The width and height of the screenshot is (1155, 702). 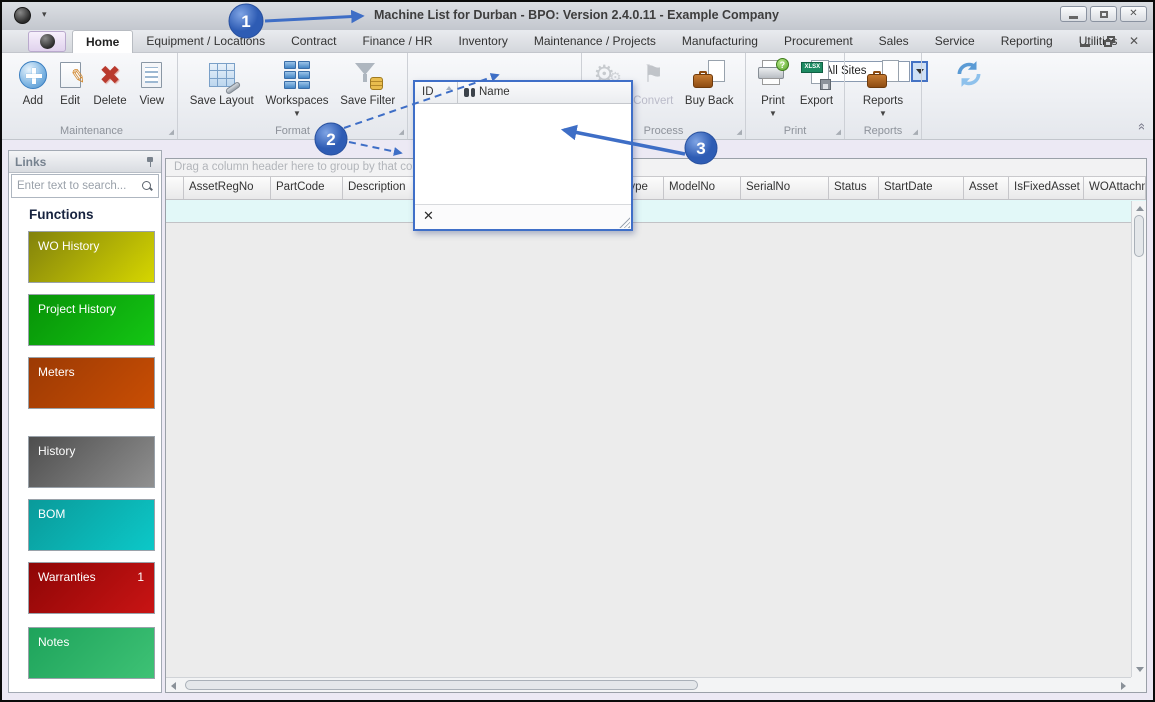 I want to click on column-header-woattachme: WOAttachme, so click(x=1115, y=188).